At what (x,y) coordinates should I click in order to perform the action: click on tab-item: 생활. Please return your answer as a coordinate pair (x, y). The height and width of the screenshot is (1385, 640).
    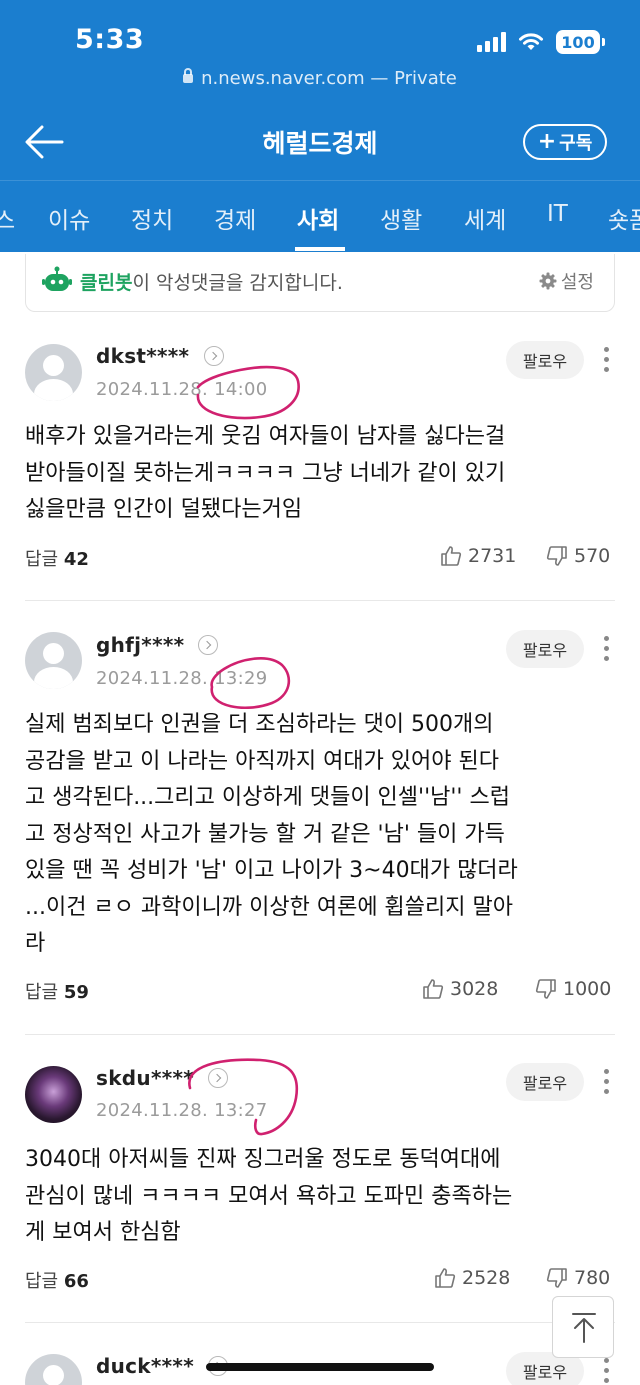
    Looking at the image, I should click on (401, 218).